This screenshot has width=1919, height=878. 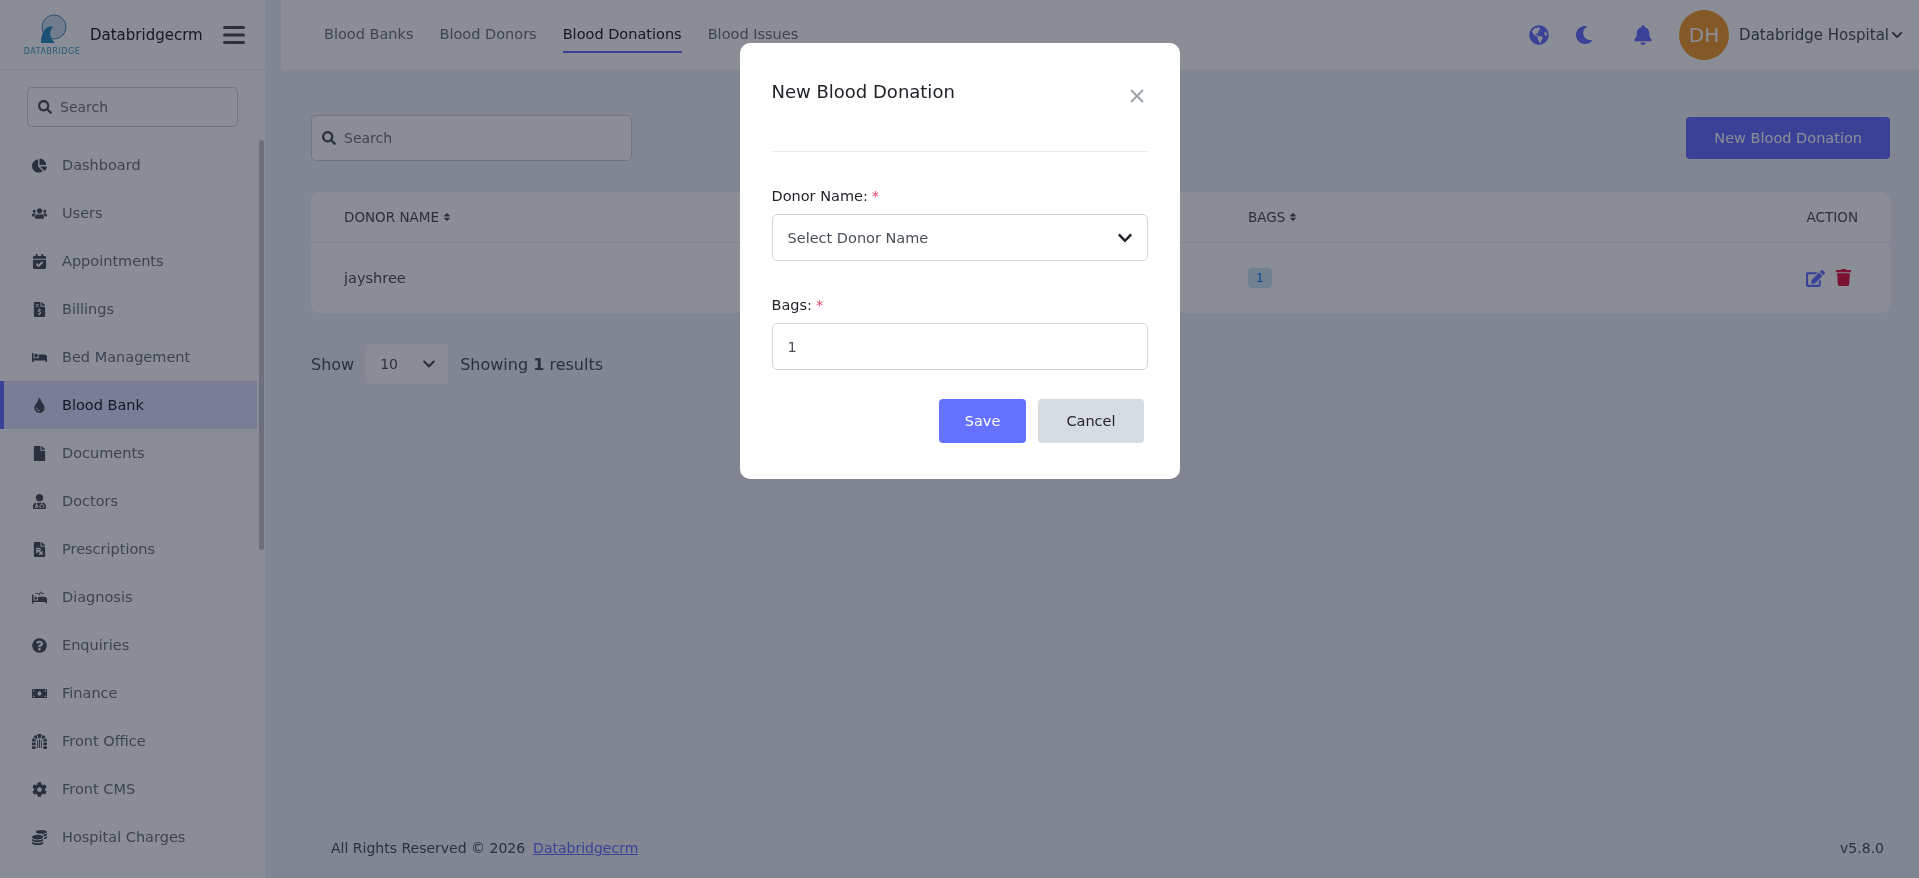 I want to click on edit-icon, so click(x=1815, y=278).